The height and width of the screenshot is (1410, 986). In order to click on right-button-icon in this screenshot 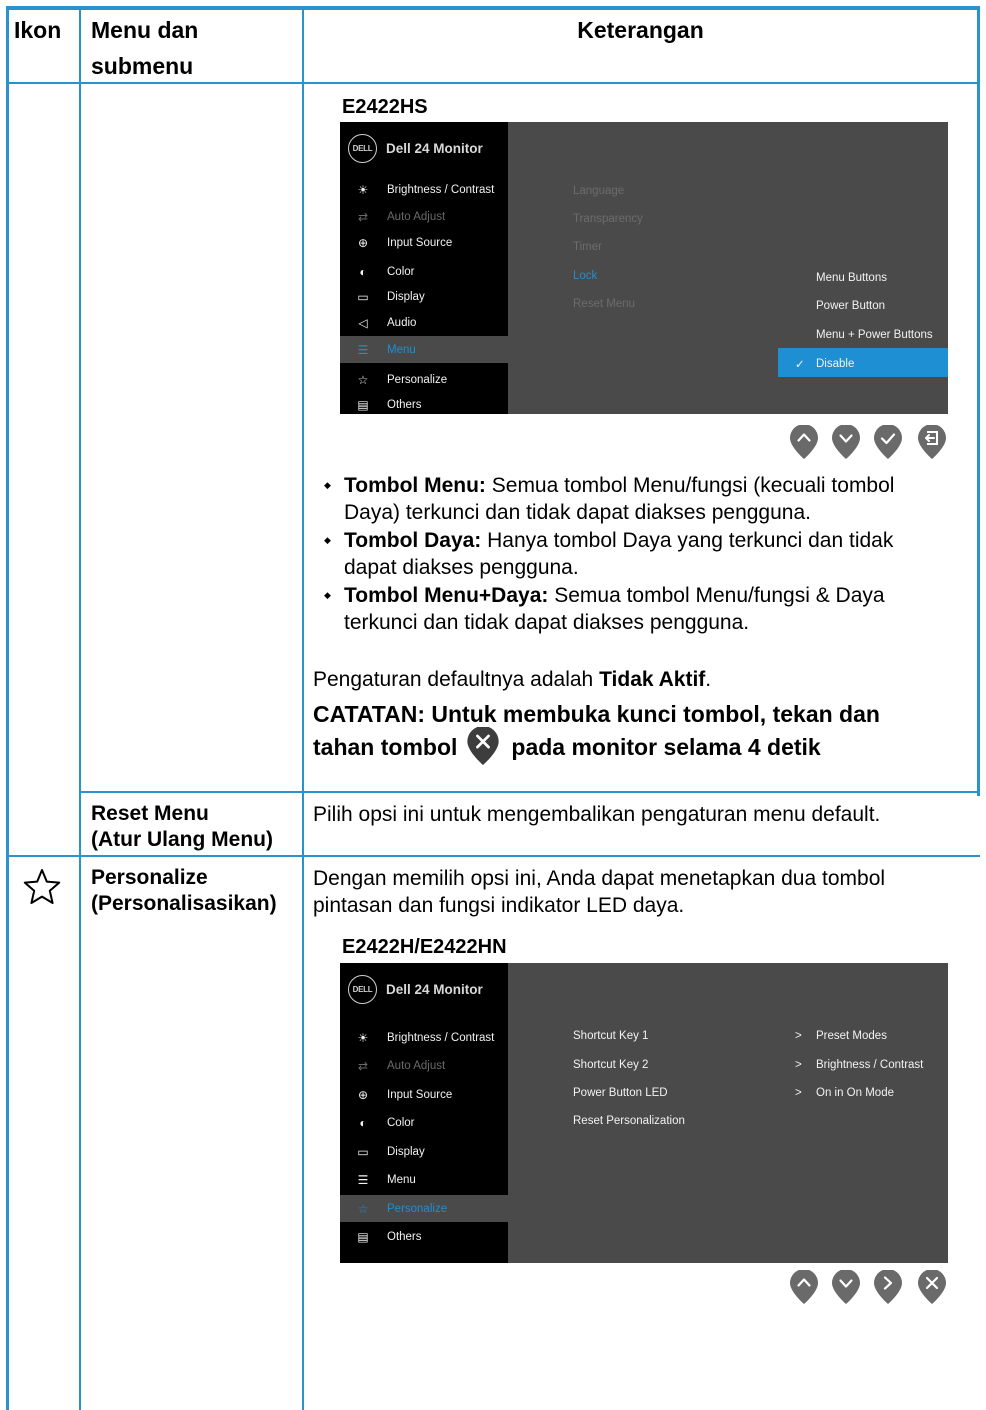, I will do `click(888, 1287)`.